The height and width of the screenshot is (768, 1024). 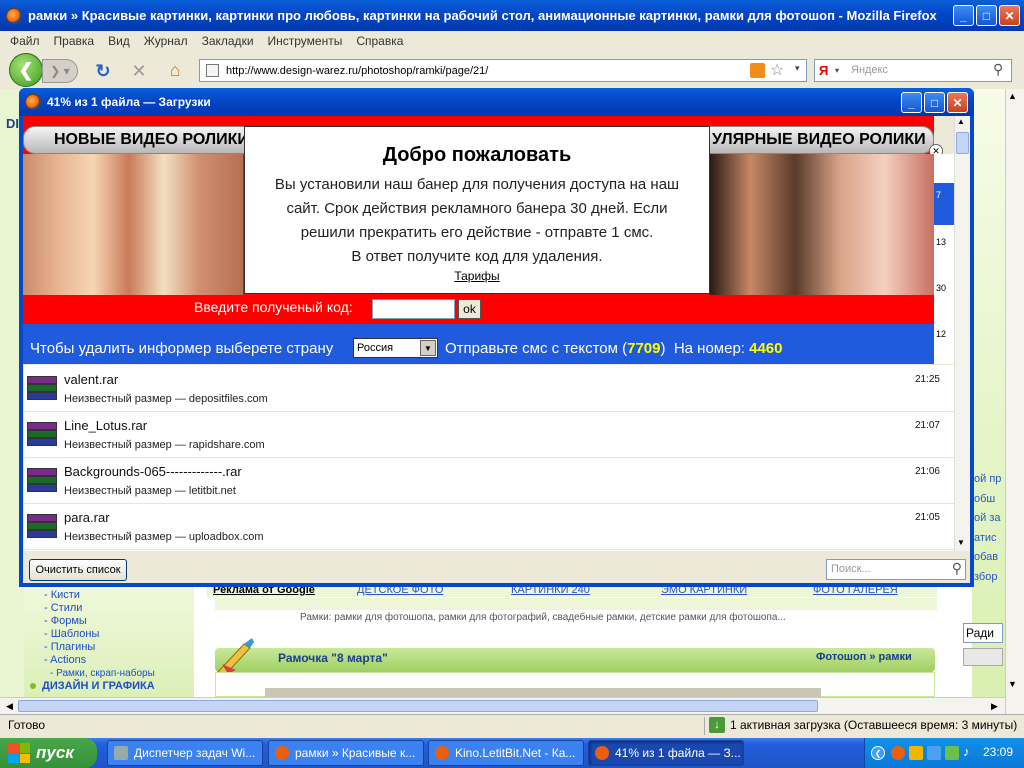 What do you see at coordinates (99, 595) in the screenshot?
I see `sidebar-item-brushes: - Кисти` at bounding box center [99, 595].